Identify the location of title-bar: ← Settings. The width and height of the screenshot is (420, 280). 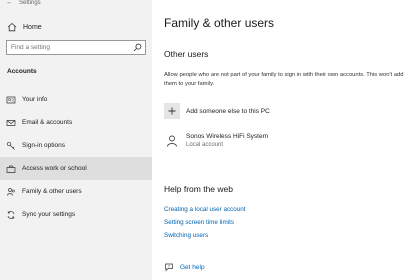
(79, 4).